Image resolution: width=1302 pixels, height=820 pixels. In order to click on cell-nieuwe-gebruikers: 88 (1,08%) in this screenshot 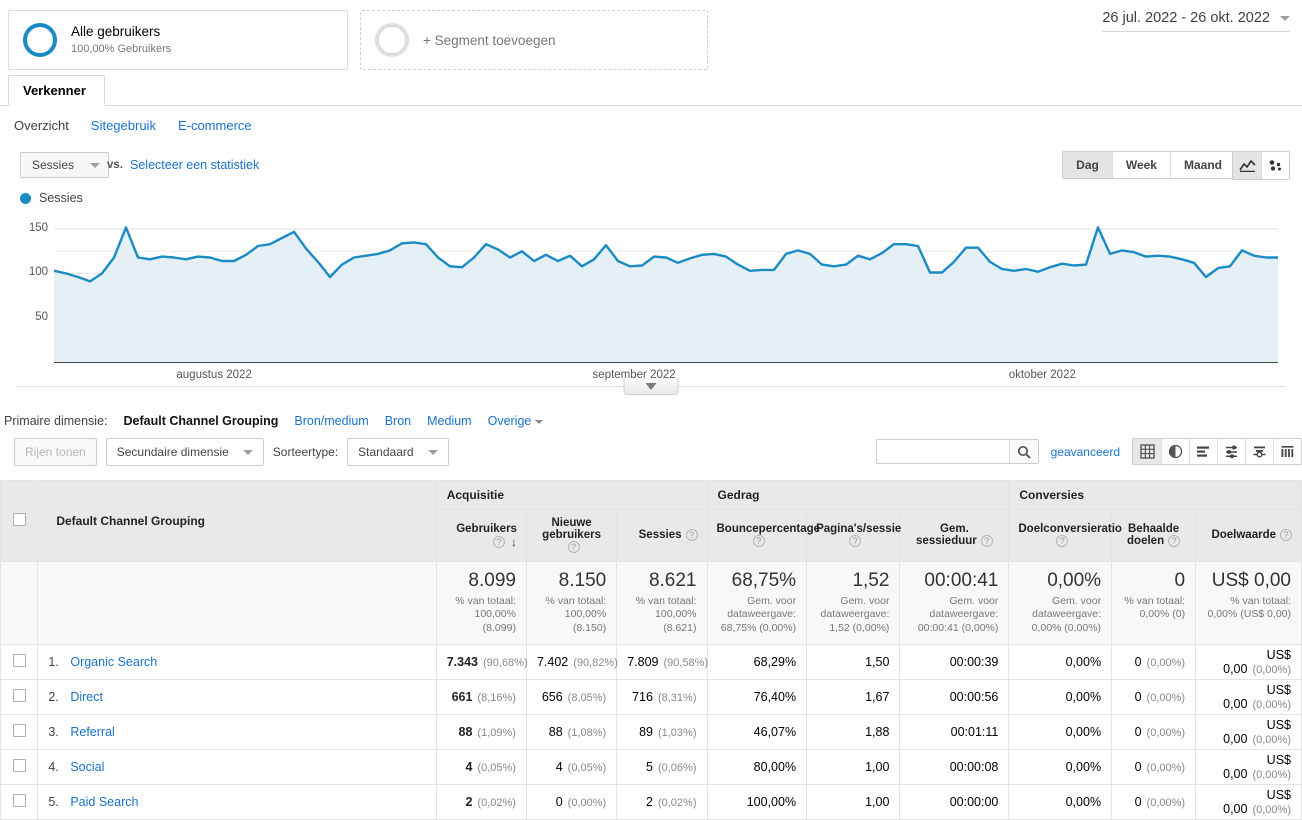, I will do `click(571, 731)`.